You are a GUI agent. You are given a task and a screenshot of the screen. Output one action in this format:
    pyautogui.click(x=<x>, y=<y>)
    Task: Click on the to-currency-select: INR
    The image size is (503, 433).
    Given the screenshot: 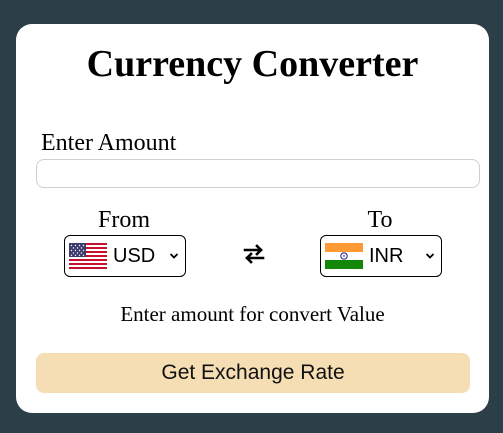 What is the action you would take?
    pyautogui.click(x=381, y=256)
    